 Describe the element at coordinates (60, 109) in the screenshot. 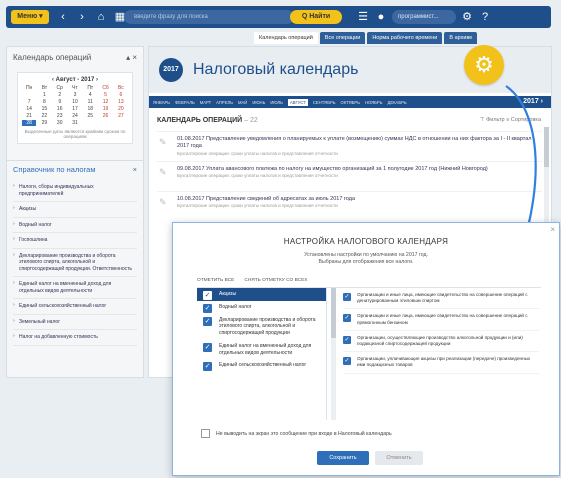

I see `calendar-day: 16` at that location.